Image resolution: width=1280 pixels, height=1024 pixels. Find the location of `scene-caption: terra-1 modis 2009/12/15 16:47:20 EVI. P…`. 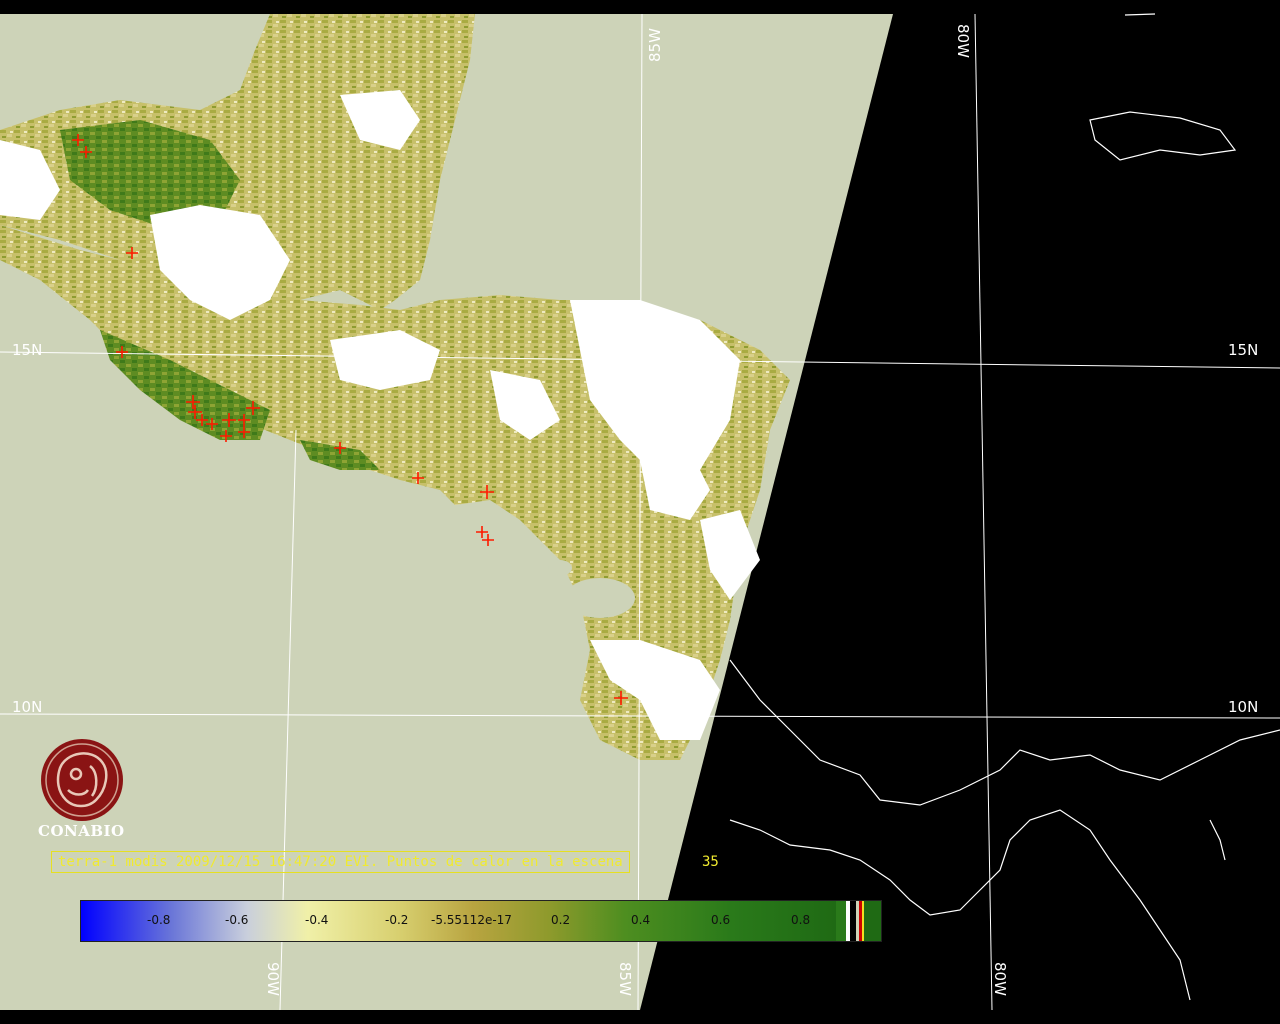

scene-caption: terra-1 modis 2009/12/15 16:47:20 EVI. P… is located at coordinates (340, 862).